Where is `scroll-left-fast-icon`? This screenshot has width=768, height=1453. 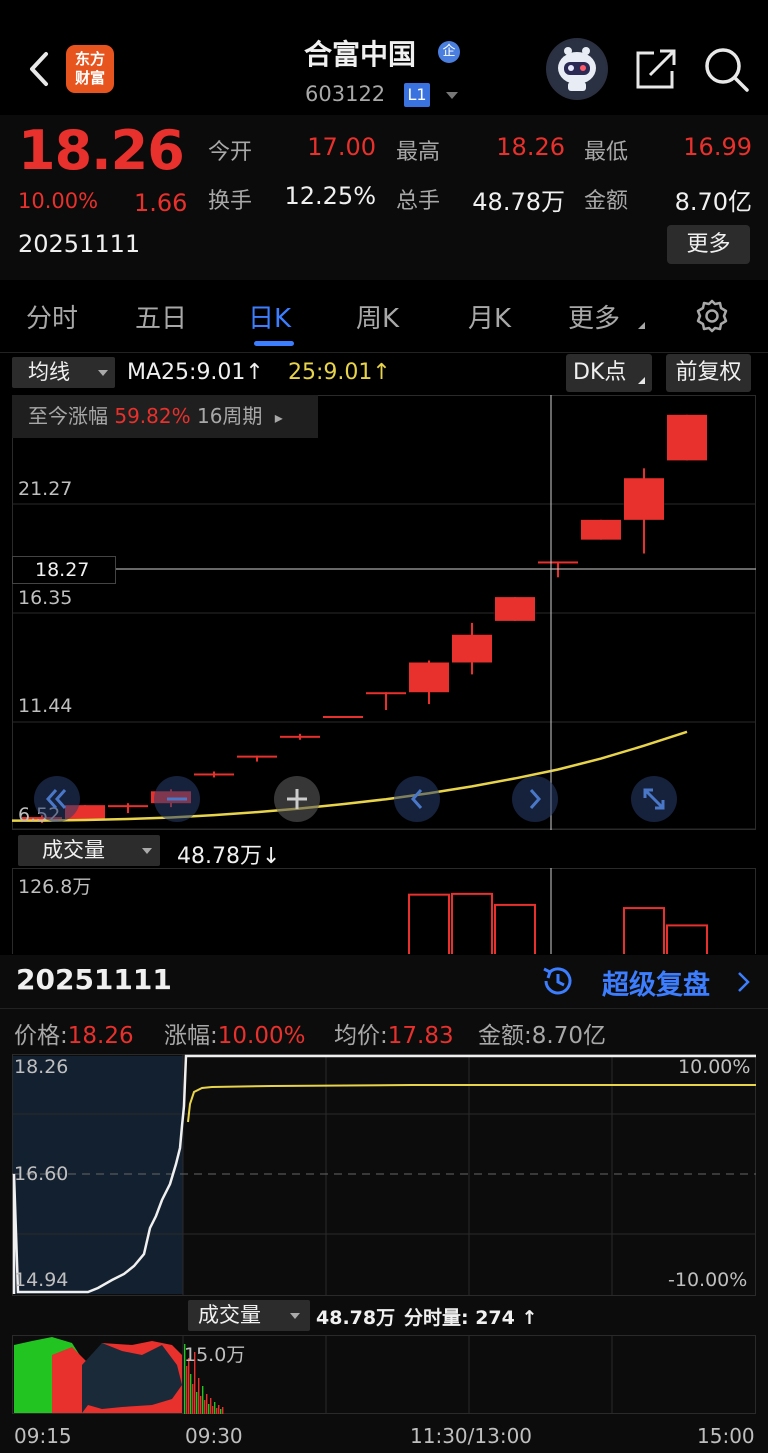
scroll-left-fast-icon is located at coordinates (57, 799).